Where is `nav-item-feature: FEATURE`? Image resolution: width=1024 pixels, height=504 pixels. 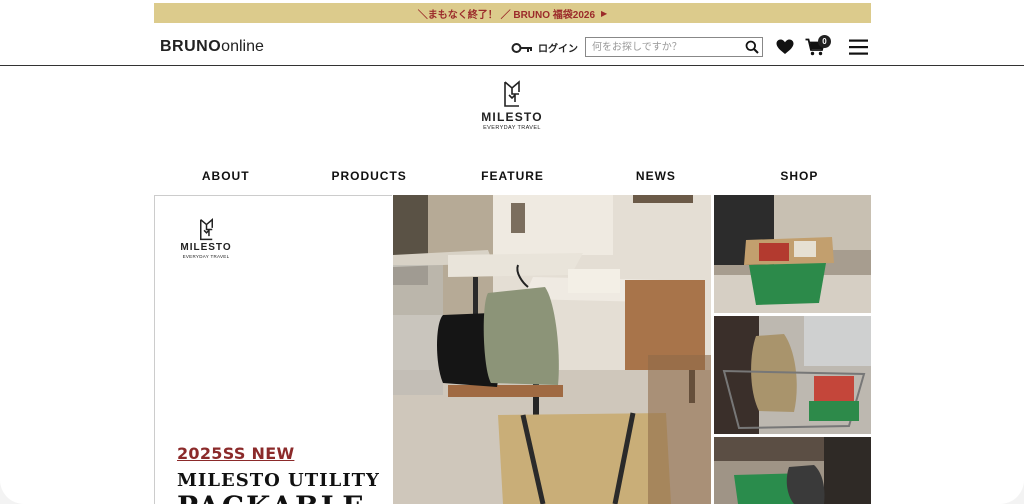 nav-item-feature: FEATURE is located at coordinates (512, 176).